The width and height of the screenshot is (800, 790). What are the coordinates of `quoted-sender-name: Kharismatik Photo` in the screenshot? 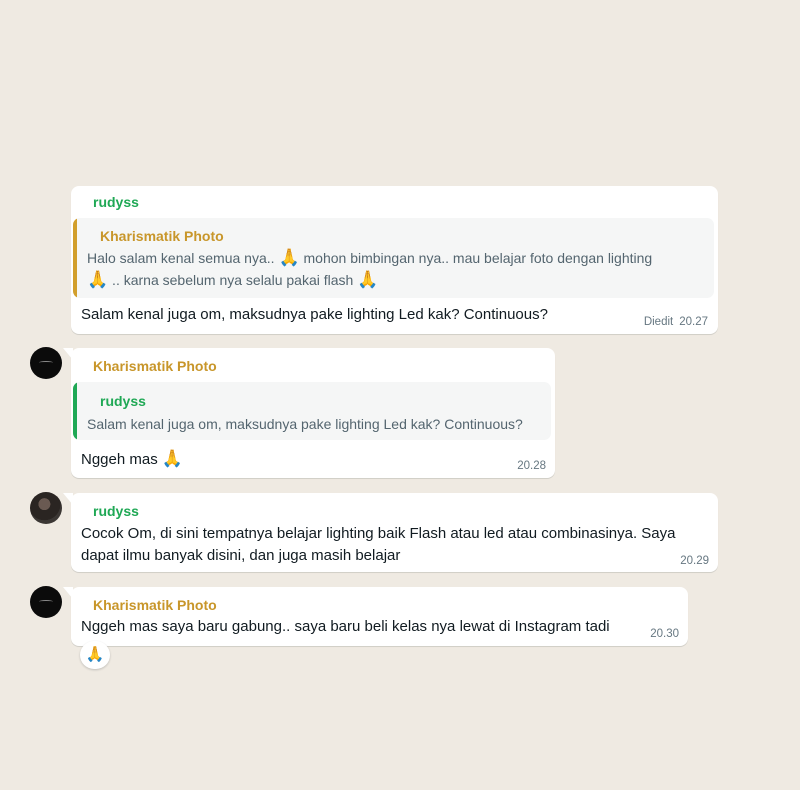 It's located at (162, 236).